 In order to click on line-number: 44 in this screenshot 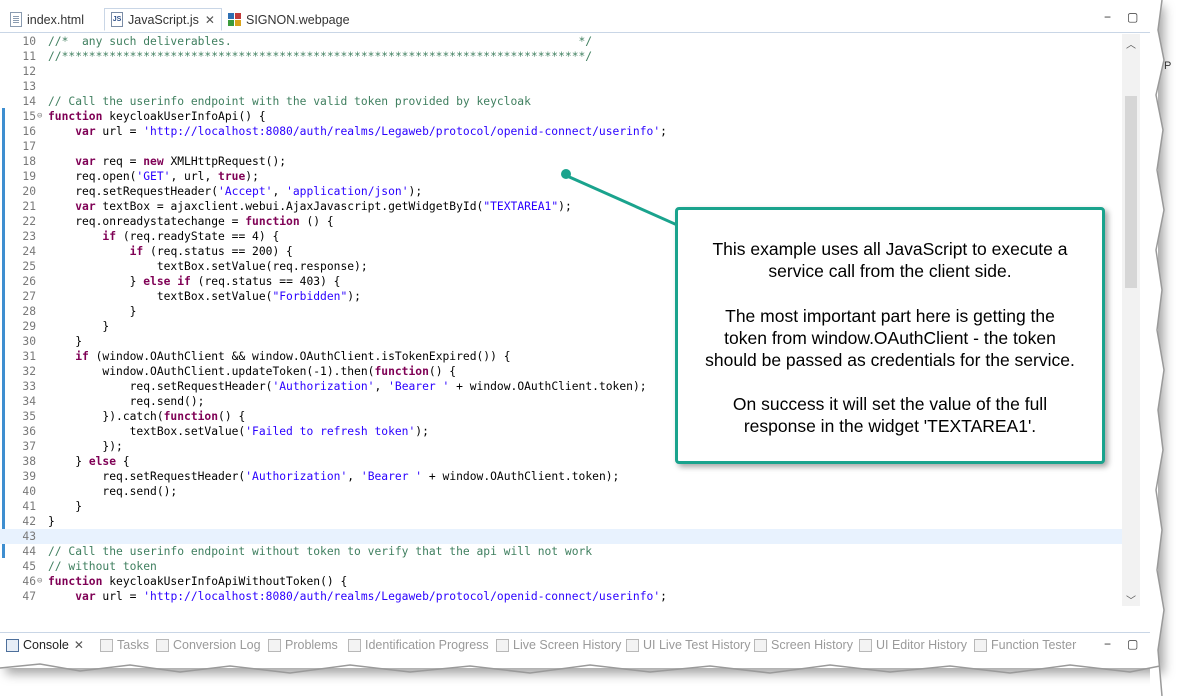, I will do `click(29, 551)`.